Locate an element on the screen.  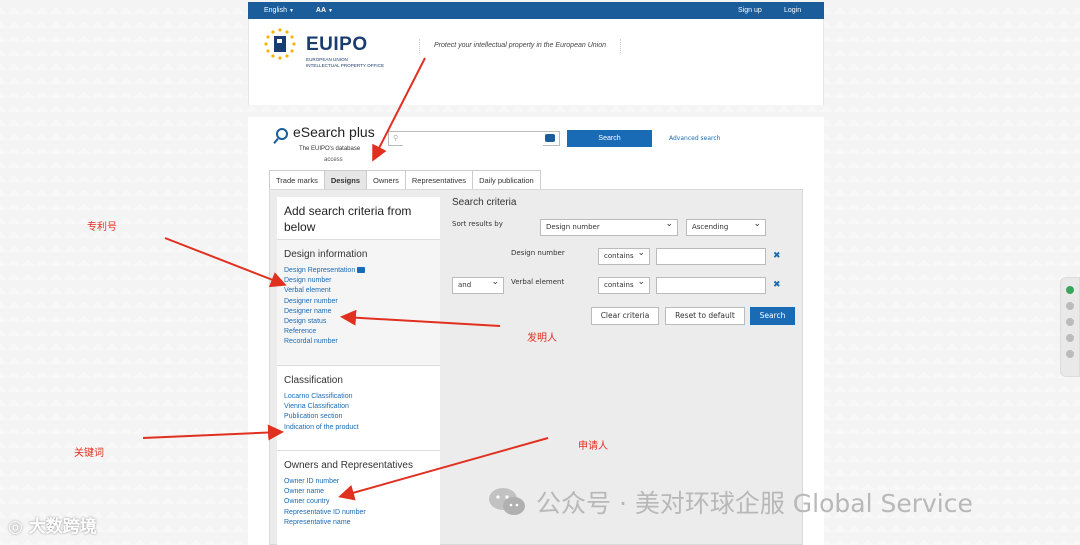
arrow-to-indication-of-product is located at coordinates (213, 432).